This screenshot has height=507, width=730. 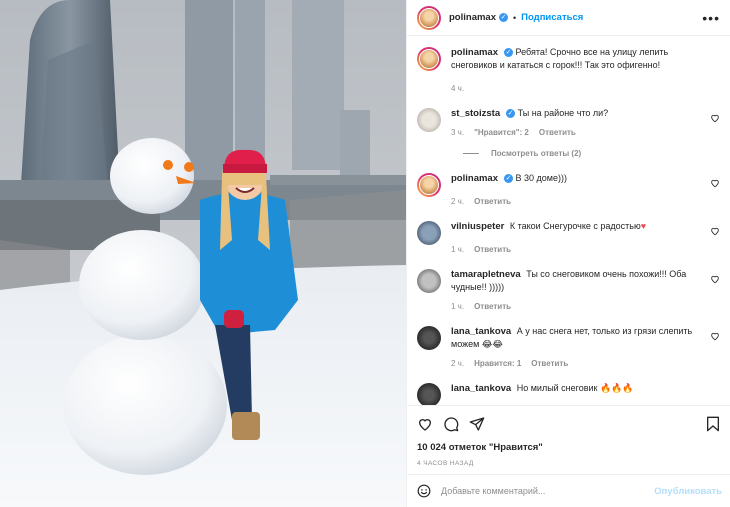 I want to click on comment-text: К такои Снегурочке с радостью, so click(x=575, y=226).